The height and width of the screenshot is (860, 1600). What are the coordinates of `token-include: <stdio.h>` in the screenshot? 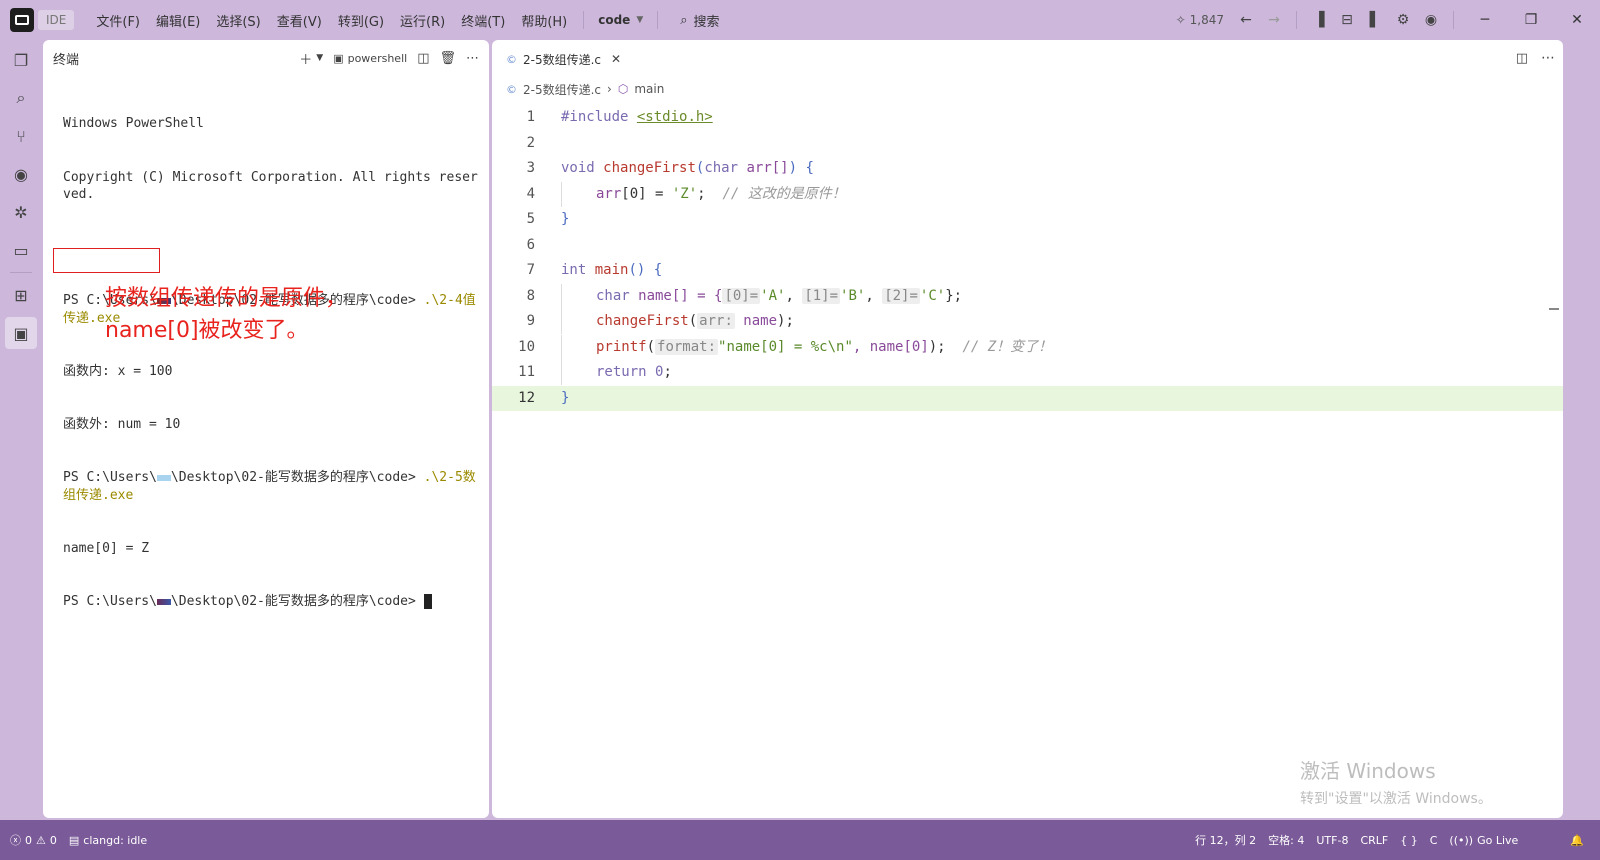 It's located at (675, 117).